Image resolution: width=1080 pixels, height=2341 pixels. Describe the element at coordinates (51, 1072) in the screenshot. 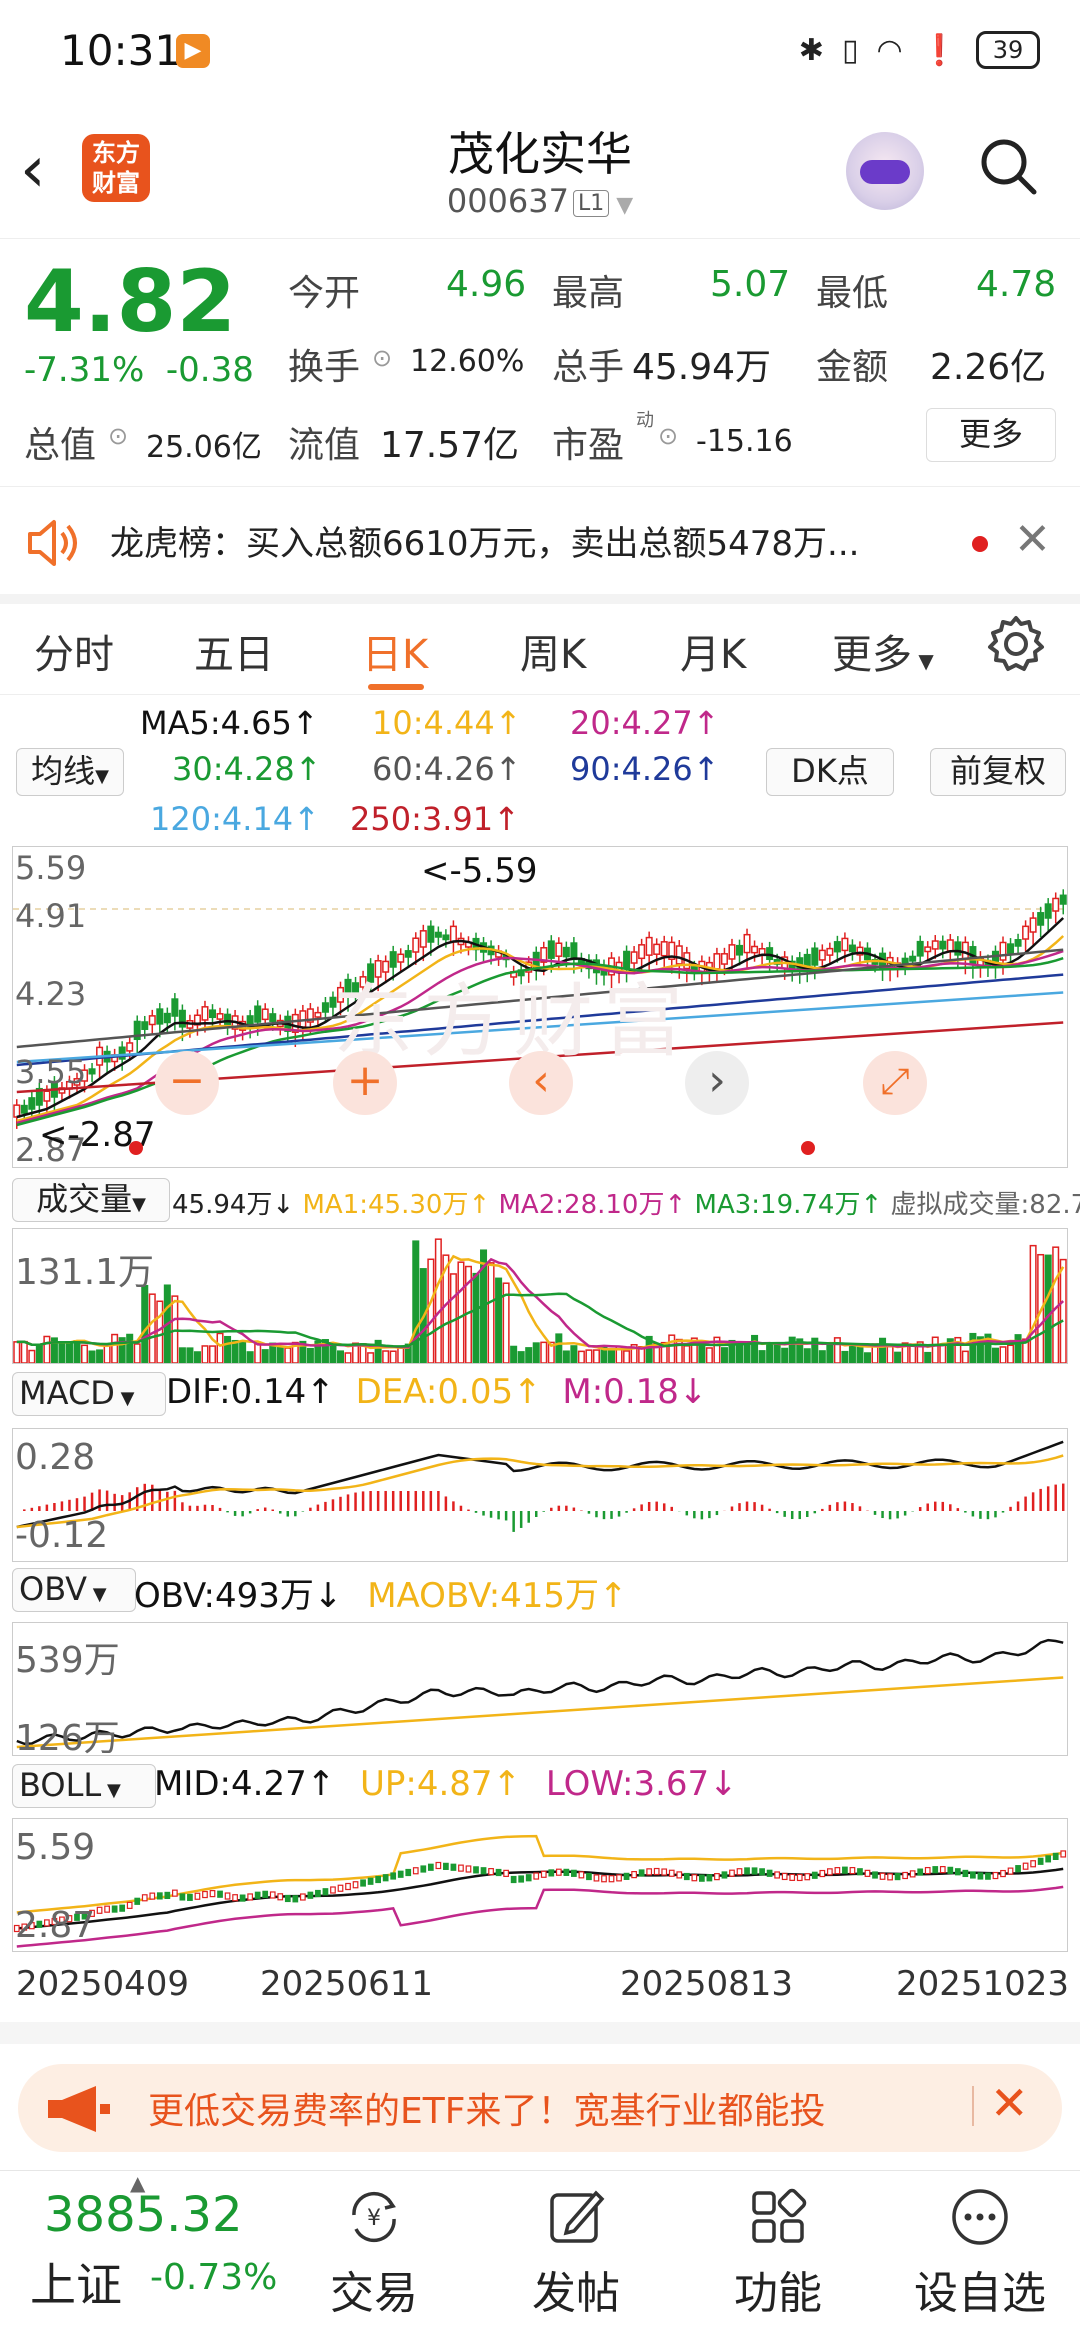

I see `k-y-mid3: 3.55` at that location.